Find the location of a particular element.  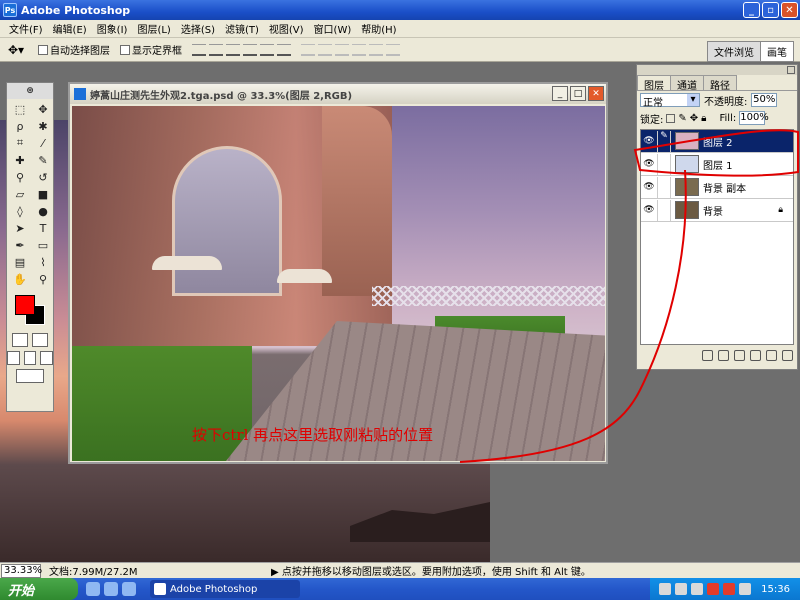

type-tool-icon: T is located at coordinates (43, 228).